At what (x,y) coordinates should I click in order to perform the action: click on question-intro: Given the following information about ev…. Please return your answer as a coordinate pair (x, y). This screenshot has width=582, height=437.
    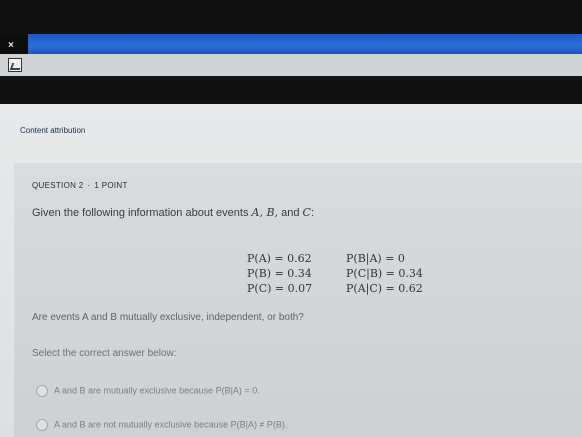
    Looking at the image, I should click on (173, 212).